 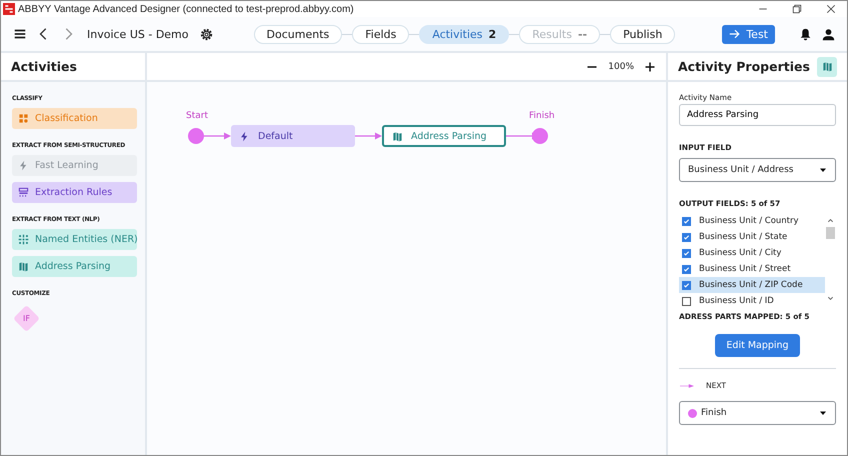 What do you see at coordinates (797, 9) in the screenshot?
I see `restore-icon` at bounding box center [797, 9].